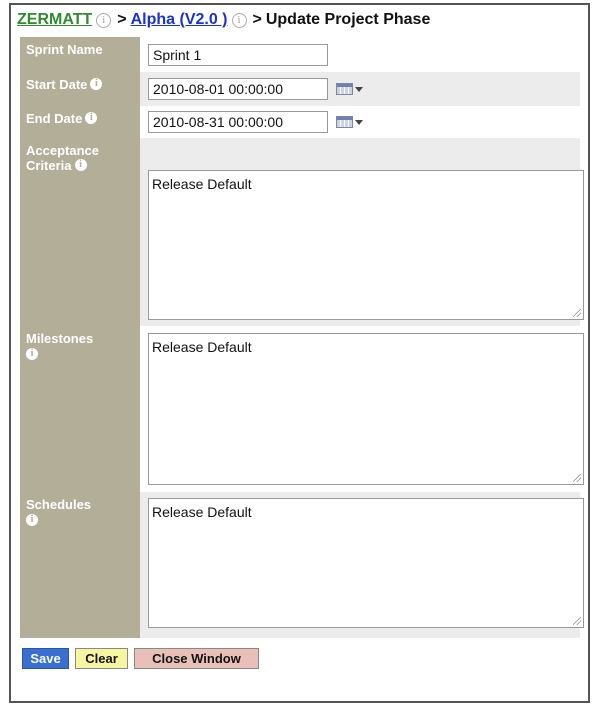  I want to click on milestones-value: Release Default, so click(202, 347).